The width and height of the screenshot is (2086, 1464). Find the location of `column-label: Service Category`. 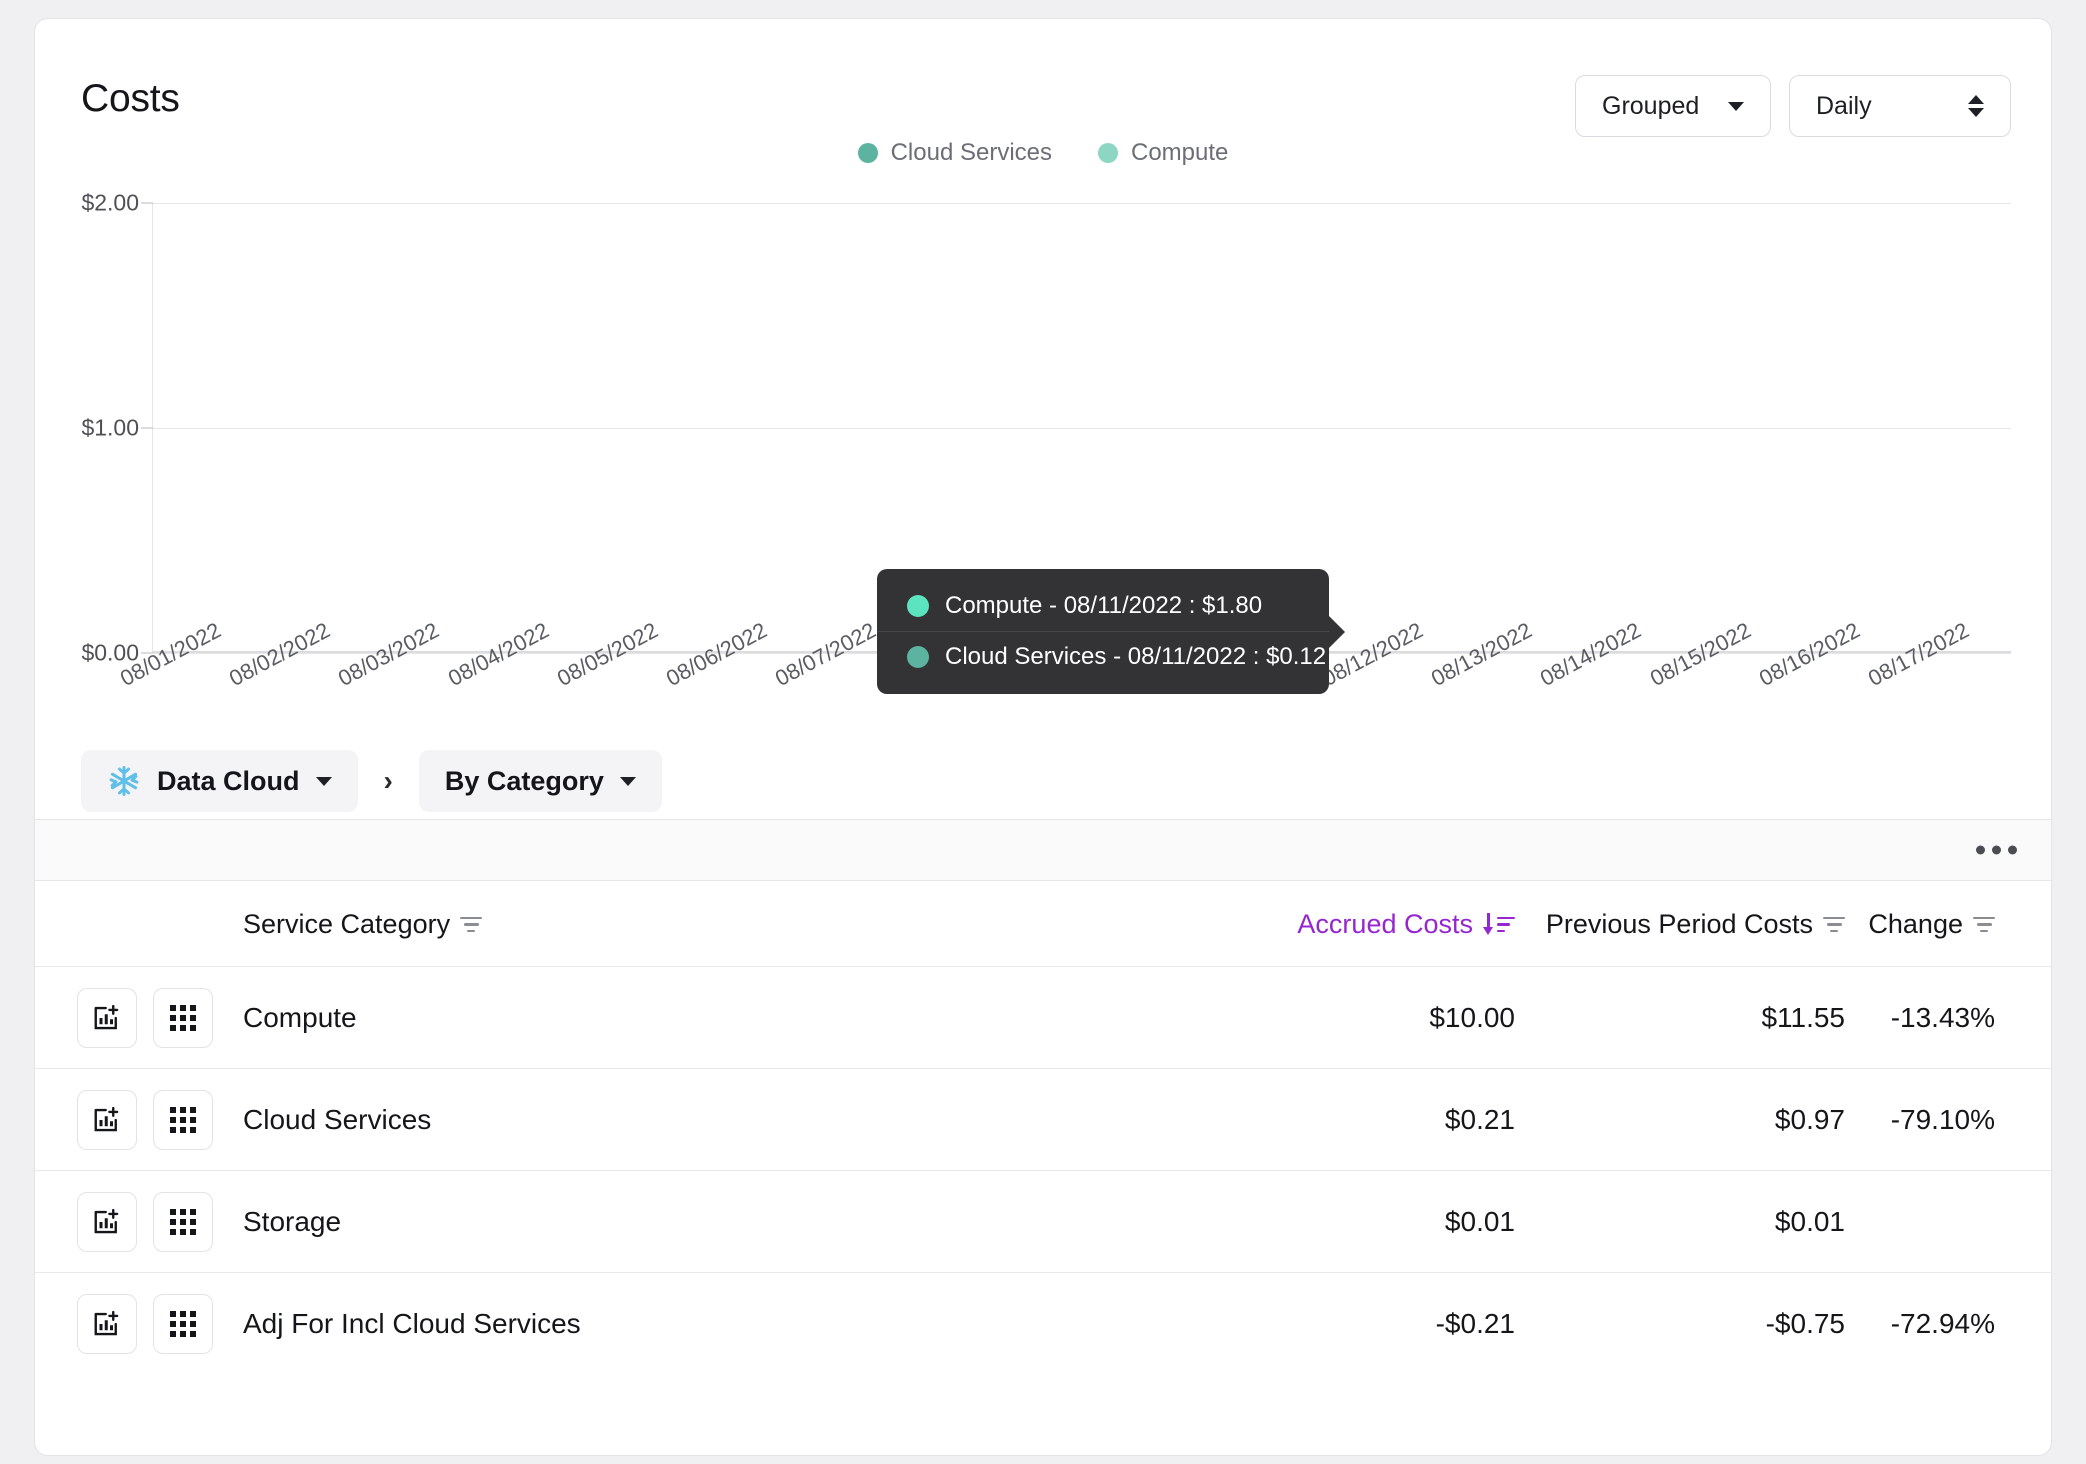

column-label: Service Category is located at coordinates (347, 924).